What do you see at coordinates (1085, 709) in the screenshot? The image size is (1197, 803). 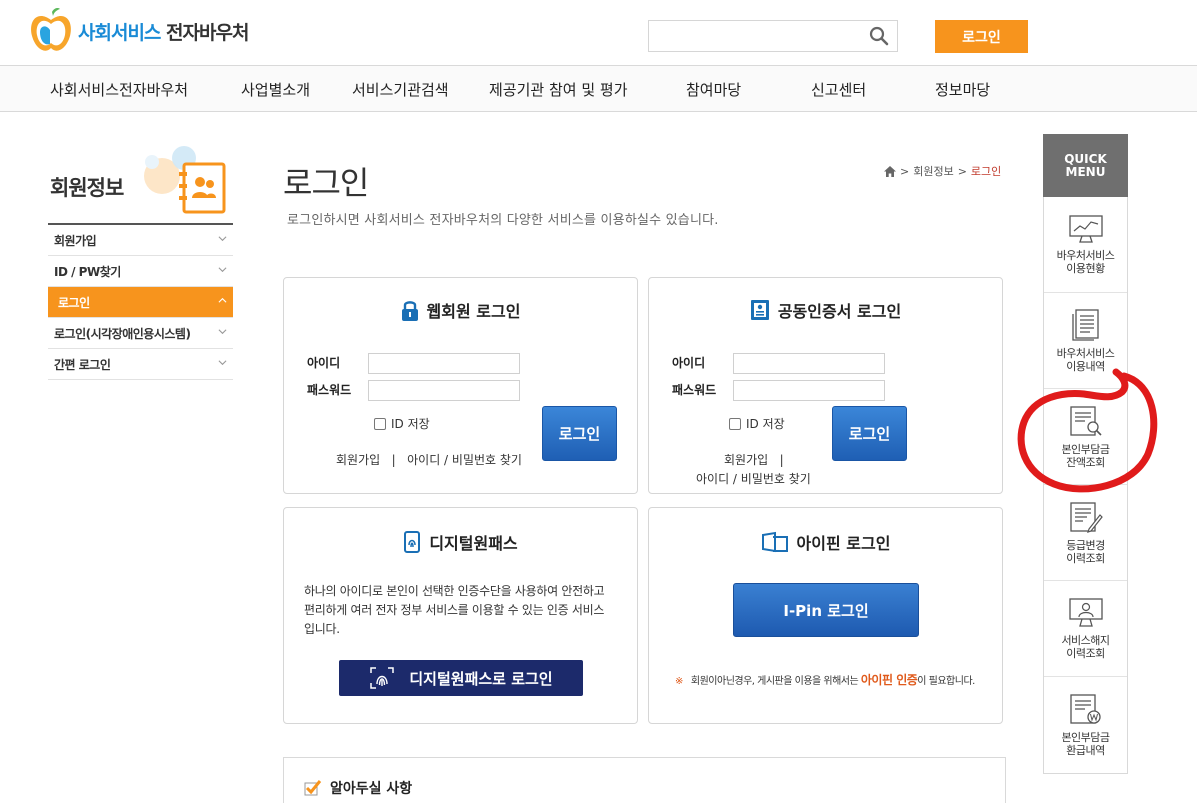 I see `document-won-icon` at bounding box center [1085, 709].